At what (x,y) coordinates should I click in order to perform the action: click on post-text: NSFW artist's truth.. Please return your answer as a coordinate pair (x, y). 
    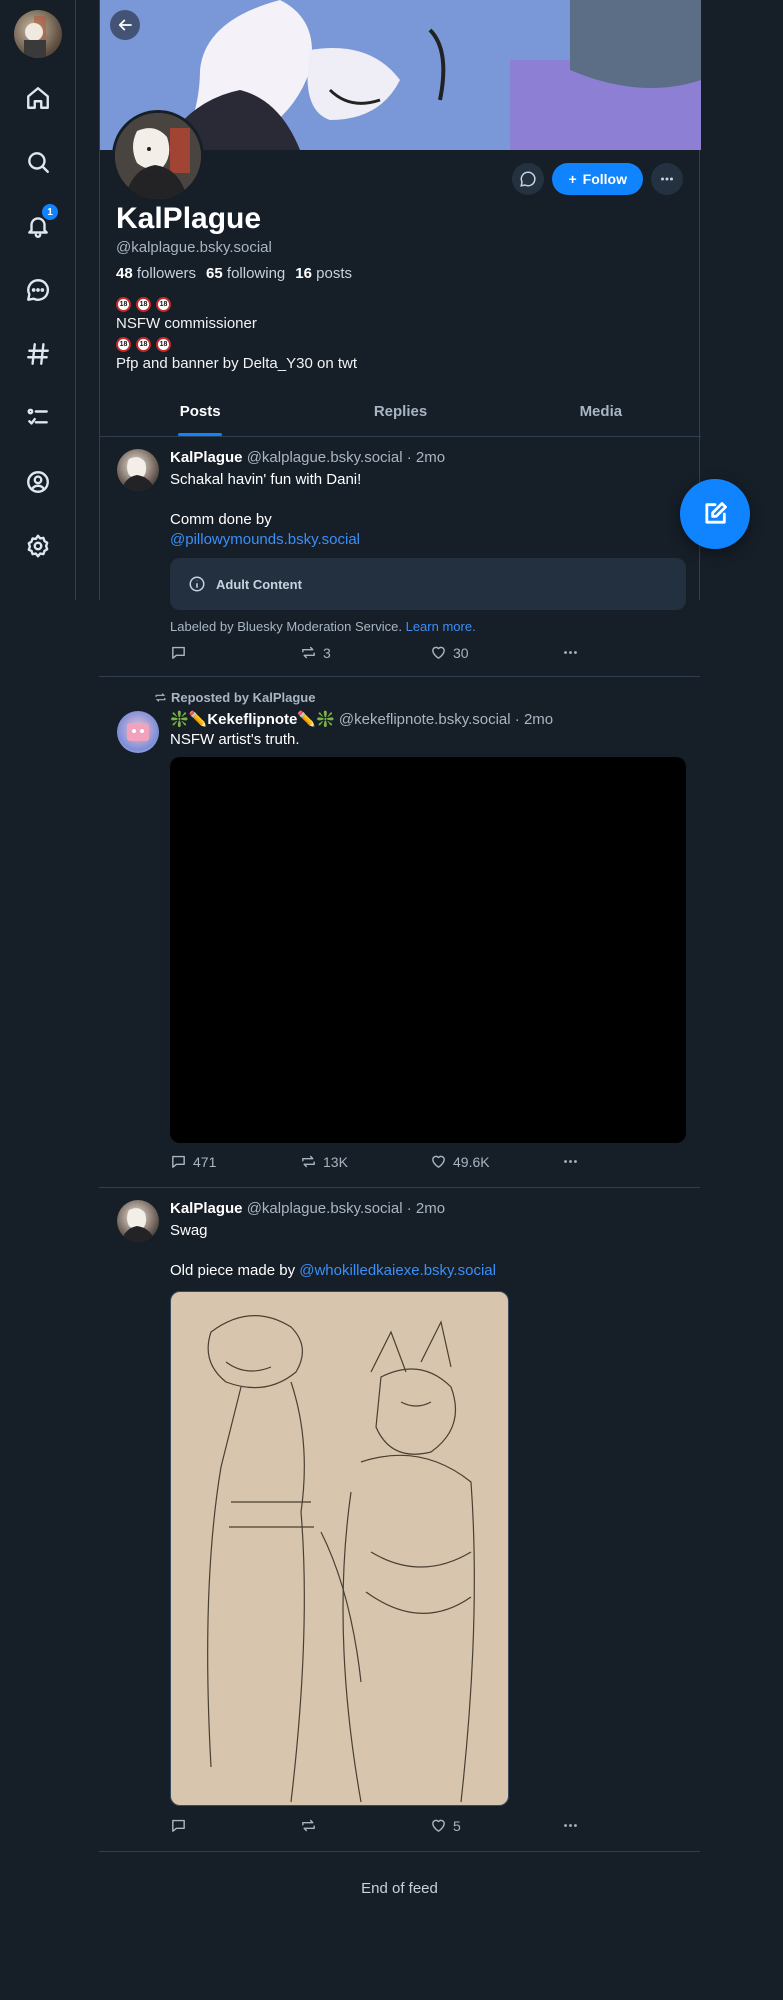
    Looking at the image, I should click on (235, 739).